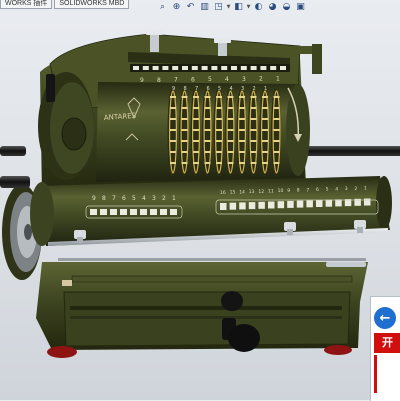  I want to click on arrow-left-icon: ←, so click(385, 318).